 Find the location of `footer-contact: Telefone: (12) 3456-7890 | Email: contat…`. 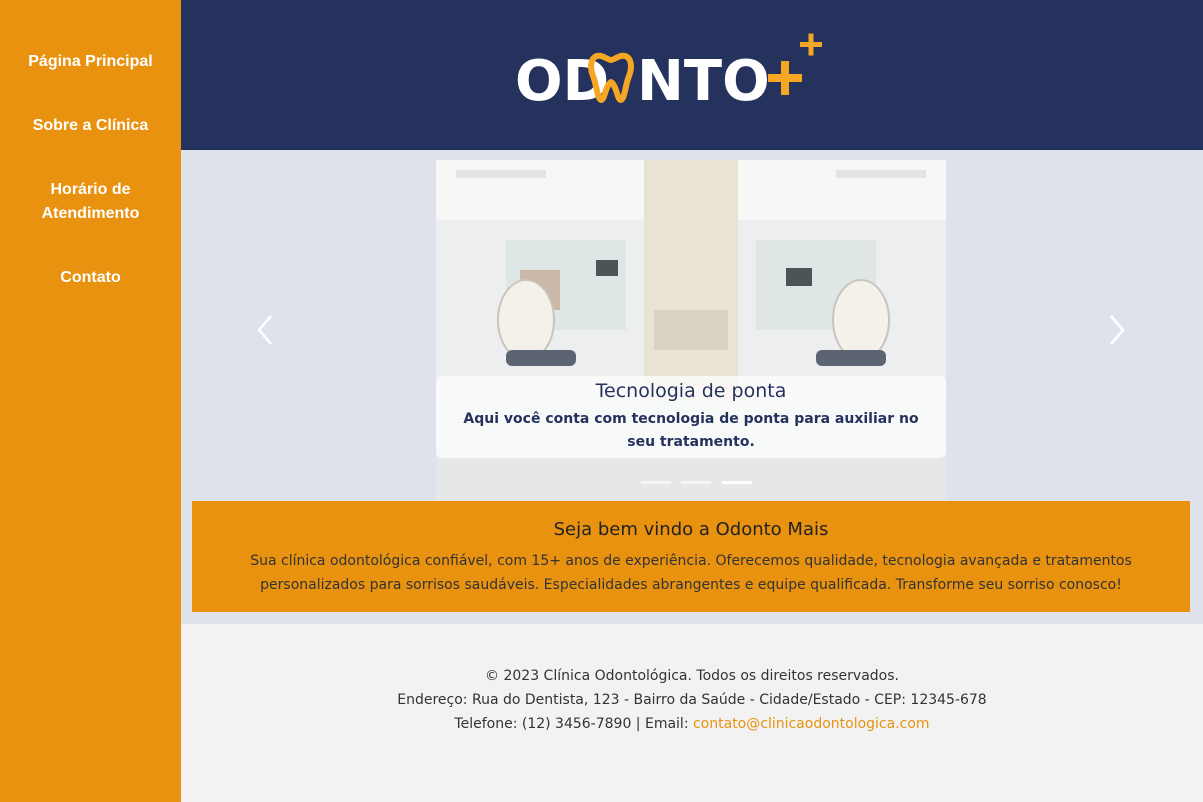

footer-contact: Telefone: (12) 3456-7890 | Email: contat… is located at coordinates (692, 724).